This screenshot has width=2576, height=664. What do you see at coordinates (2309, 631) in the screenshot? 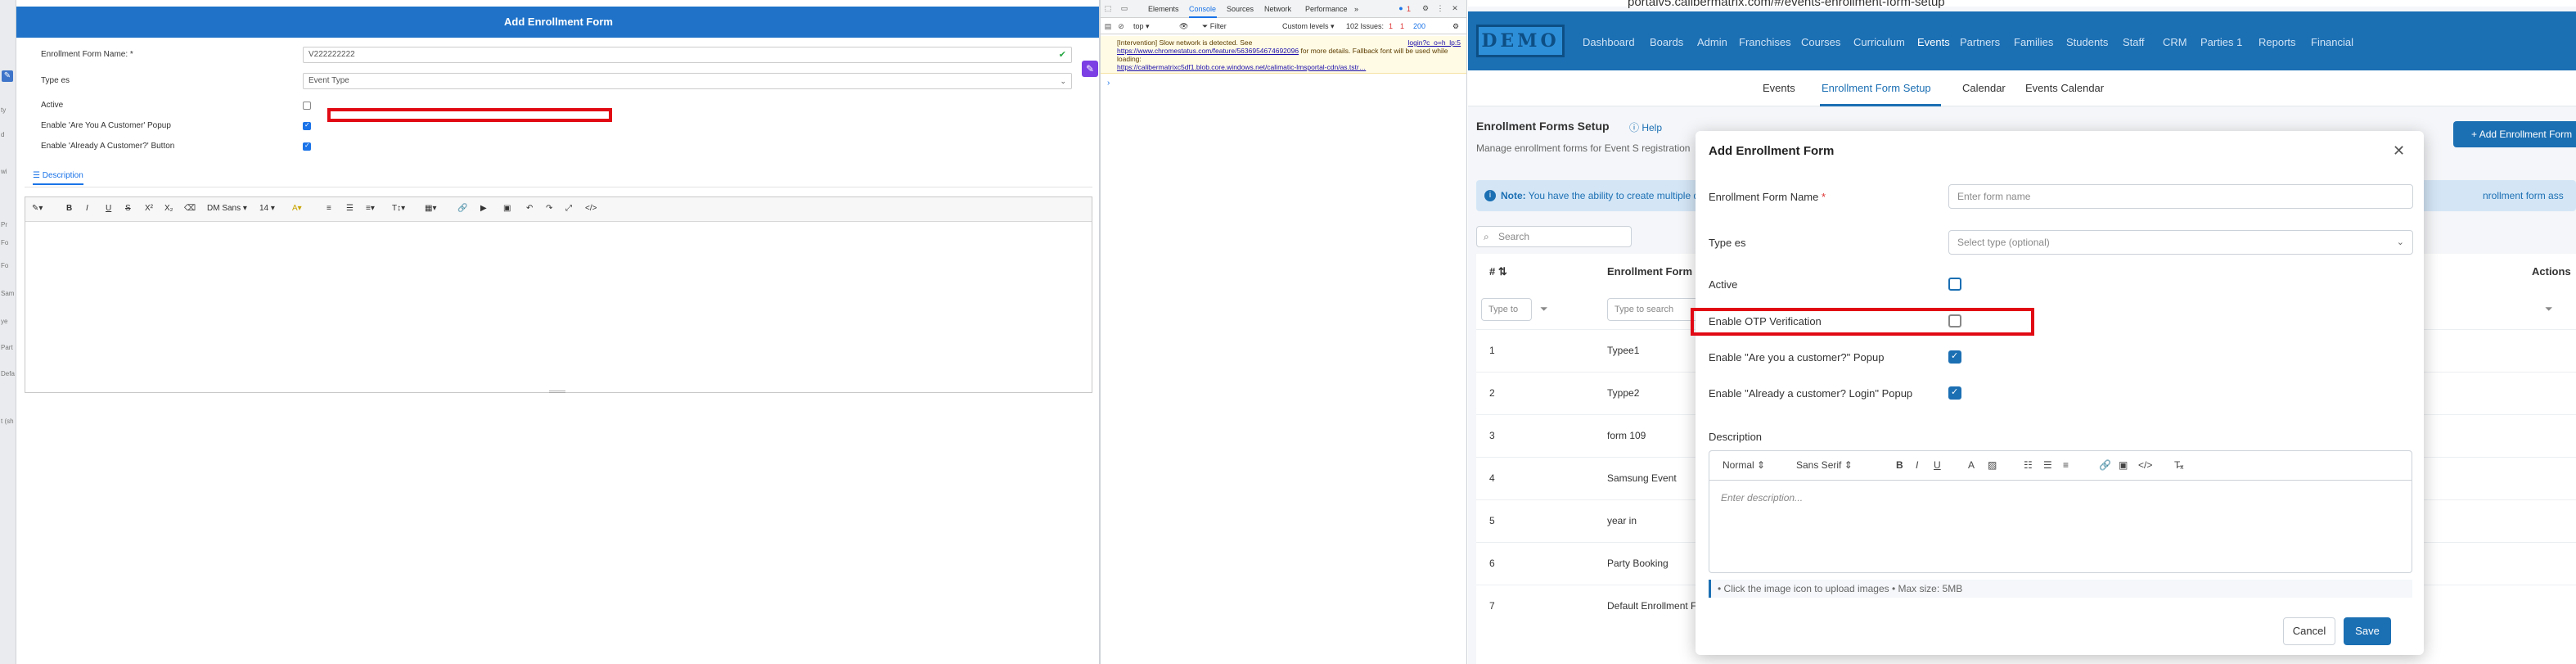
I see `cancel-button: Cancel` at bounding box center [2309, 631].